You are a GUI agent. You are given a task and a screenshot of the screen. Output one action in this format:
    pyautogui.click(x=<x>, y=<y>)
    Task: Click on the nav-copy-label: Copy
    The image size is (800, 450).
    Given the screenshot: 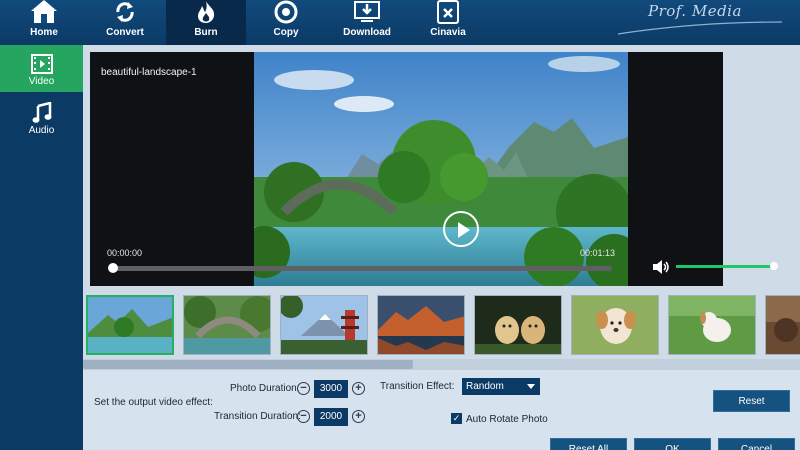 What is the action you would take?
    pyautogui.click(x=286, y=32)
    